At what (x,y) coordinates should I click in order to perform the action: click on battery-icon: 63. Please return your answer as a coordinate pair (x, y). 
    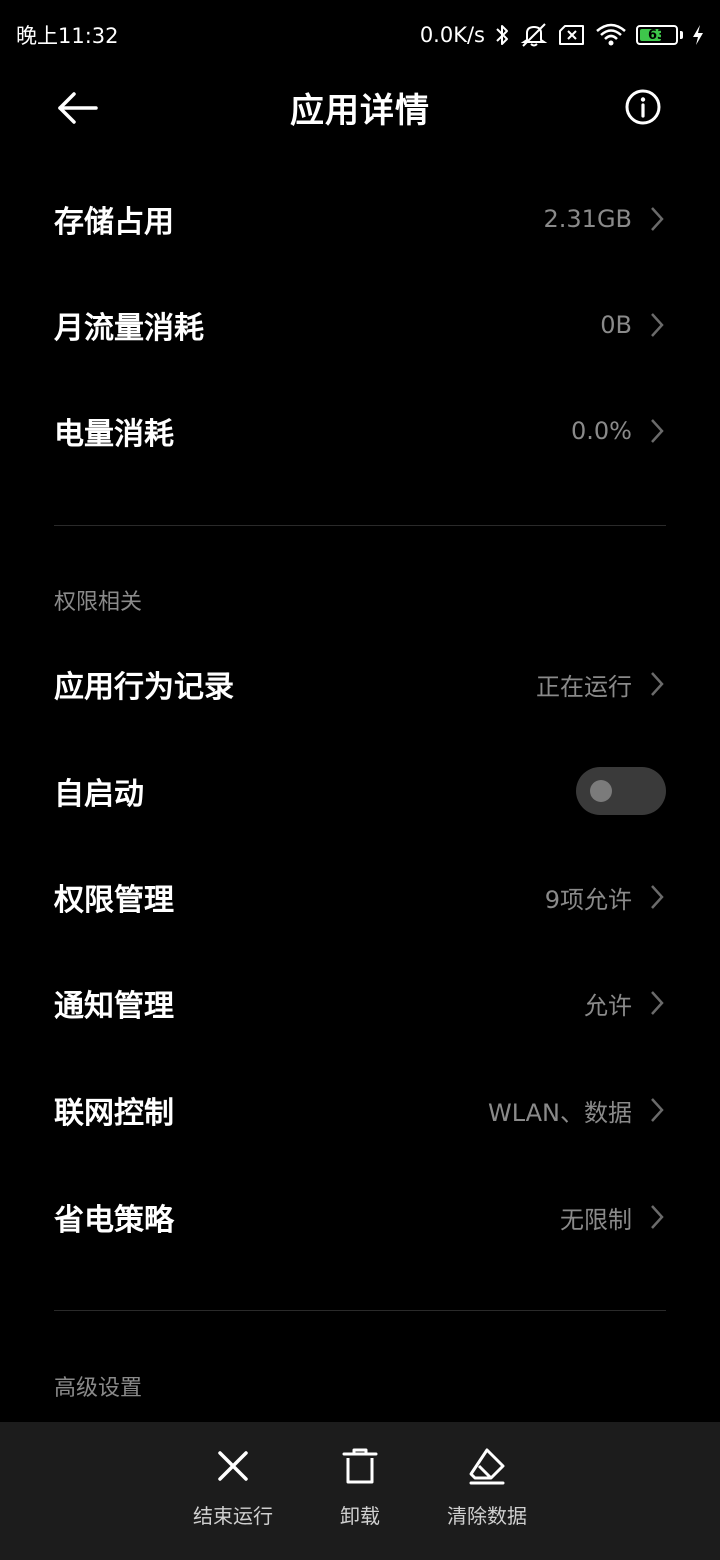
    Looking at the image, I should click on (657, 35).